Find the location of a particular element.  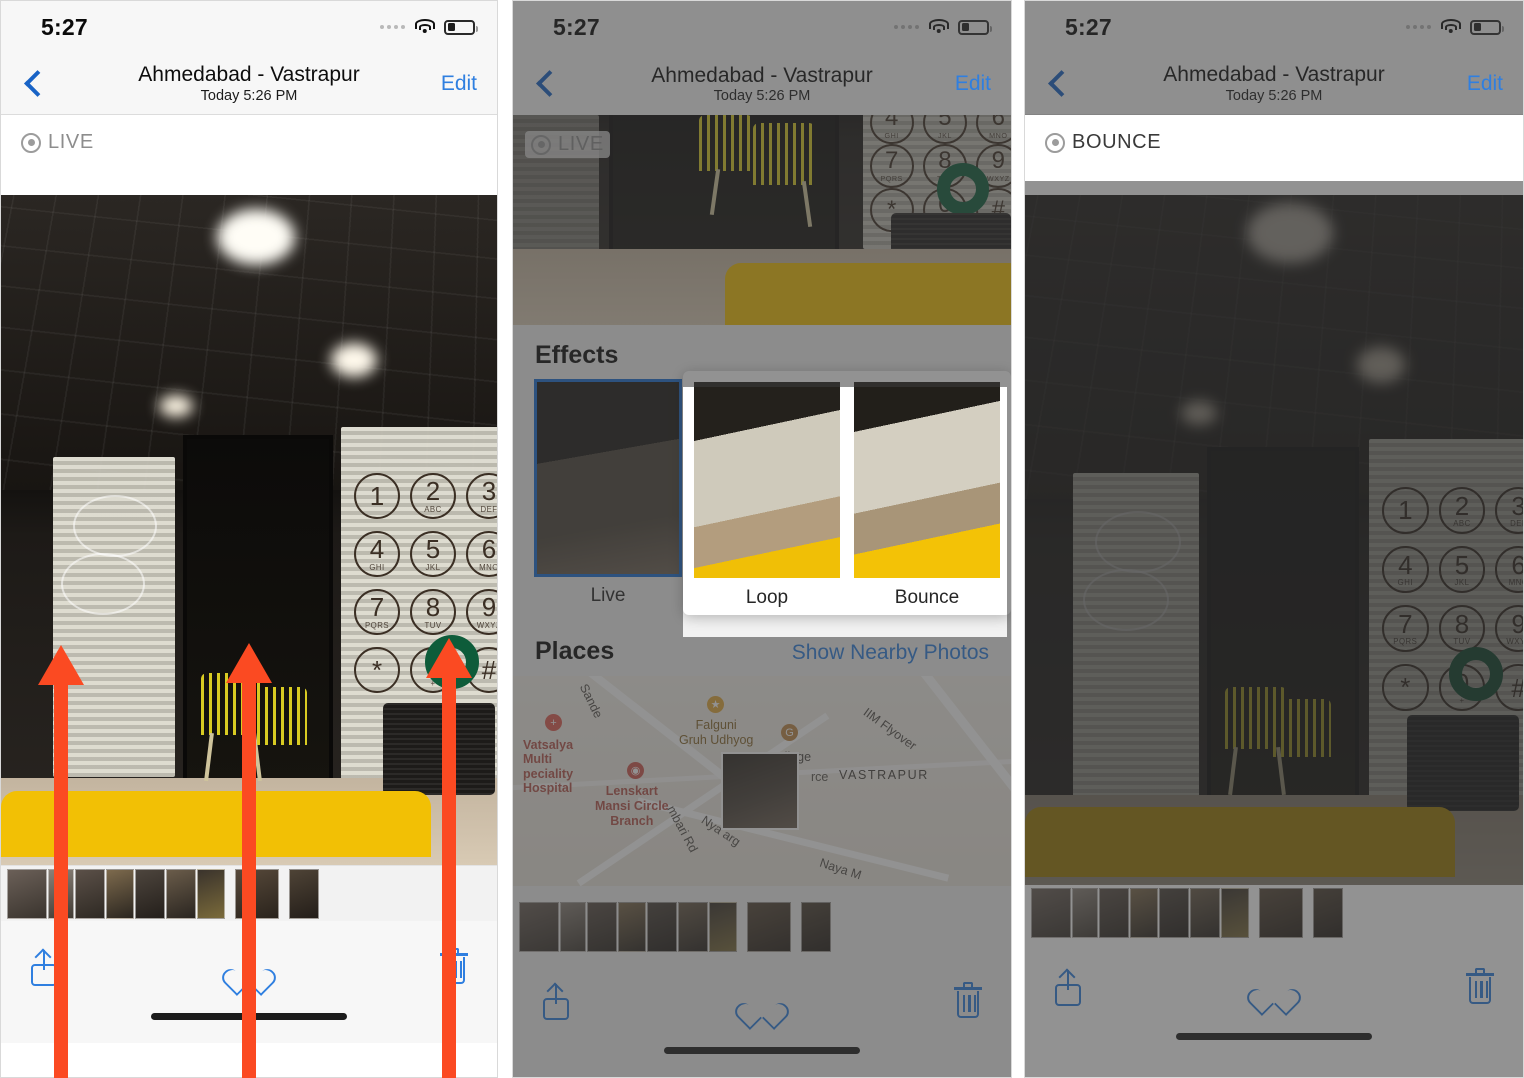

places-section-header: Places Show Nearby Photos is located at coordinates (762, 645).